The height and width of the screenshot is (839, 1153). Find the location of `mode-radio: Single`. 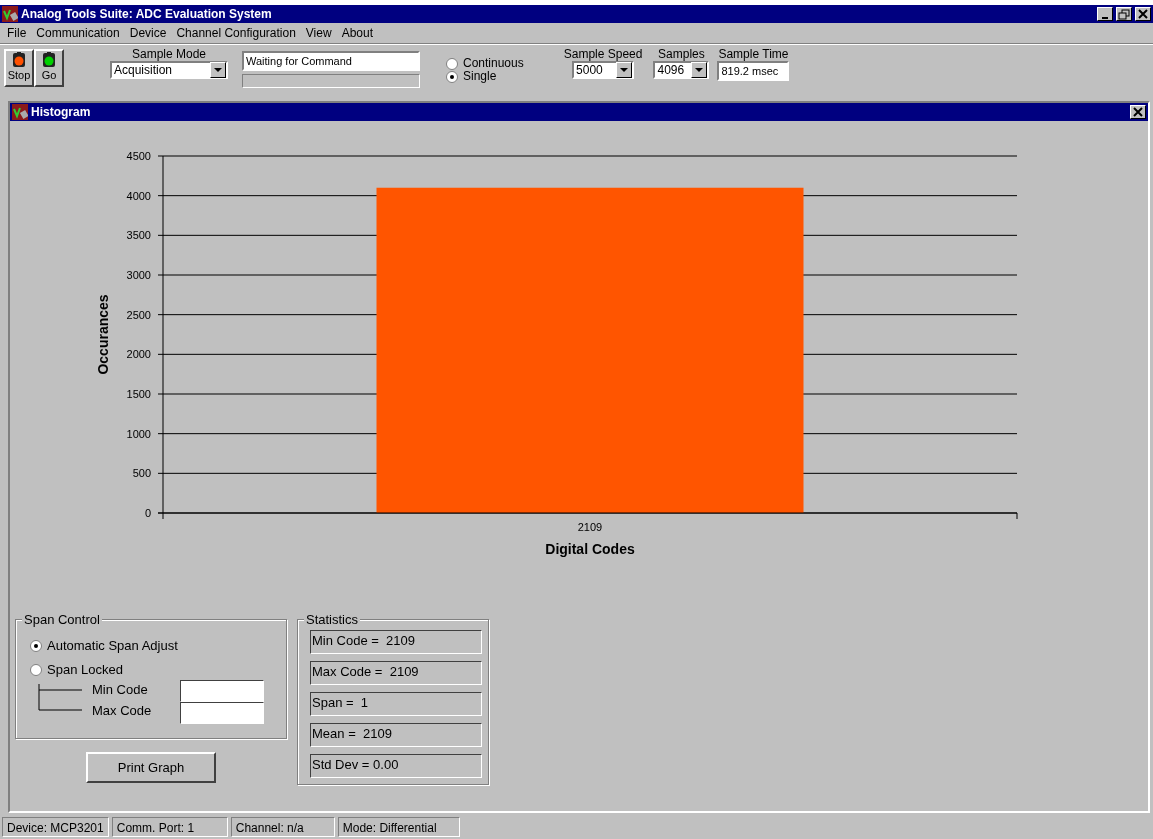

mode-radio: Single is located at coordinates (485, 76).